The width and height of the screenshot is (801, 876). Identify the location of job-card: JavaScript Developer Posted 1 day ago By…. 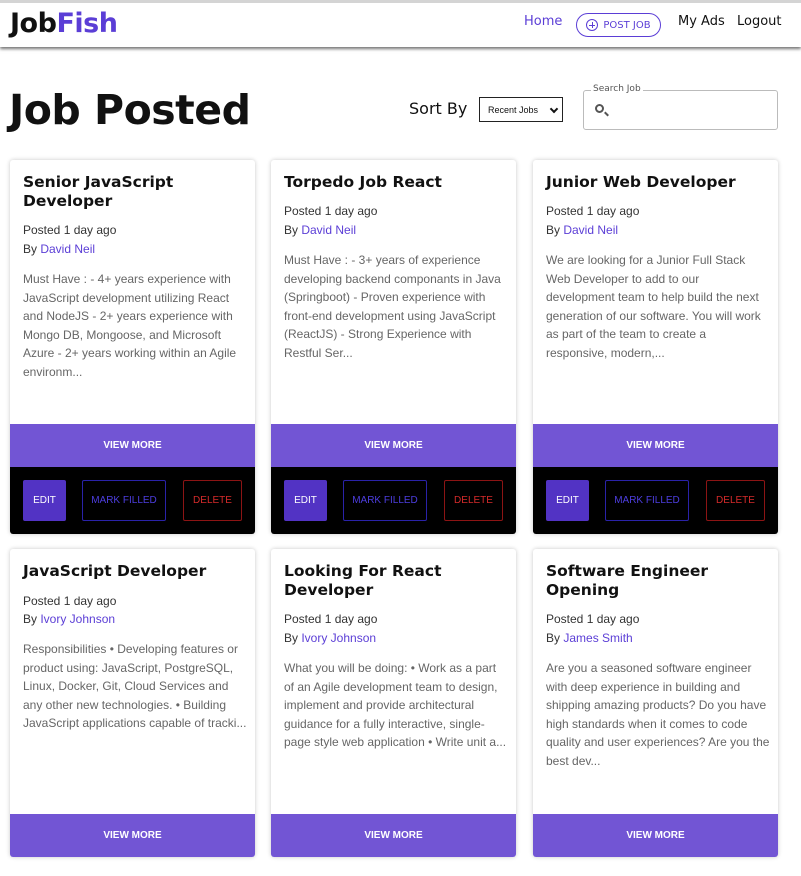
(132, 703).